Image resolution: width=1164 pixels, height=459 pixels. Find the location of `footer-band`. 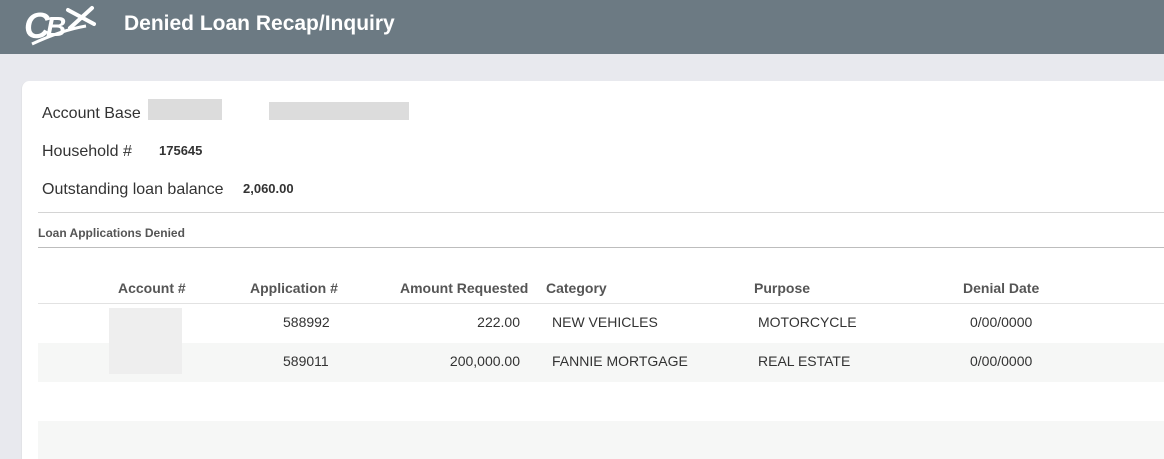

footer-band is located at coordinates (601, 440).